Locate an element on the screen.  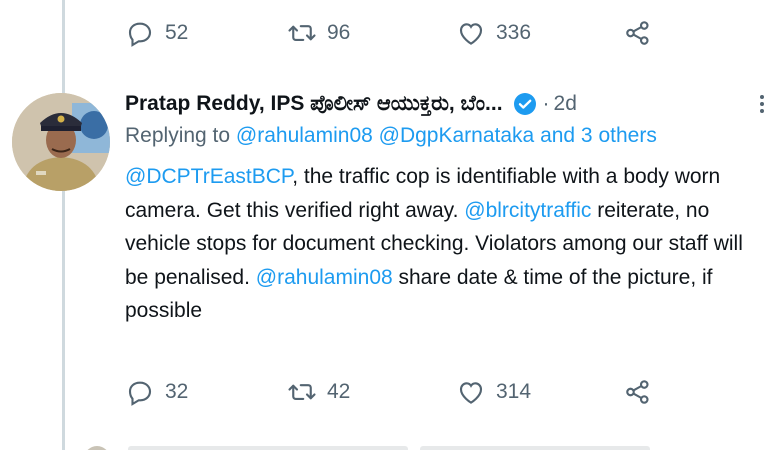
mention-link: @DgpKarnataka is located at coordinates (457, 135).